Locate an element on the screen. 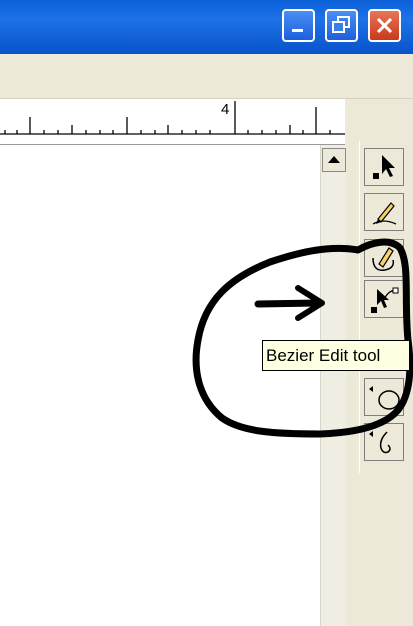 This screenshot has width=413, height=626. menu-bar is located at coordinates (206, 76).